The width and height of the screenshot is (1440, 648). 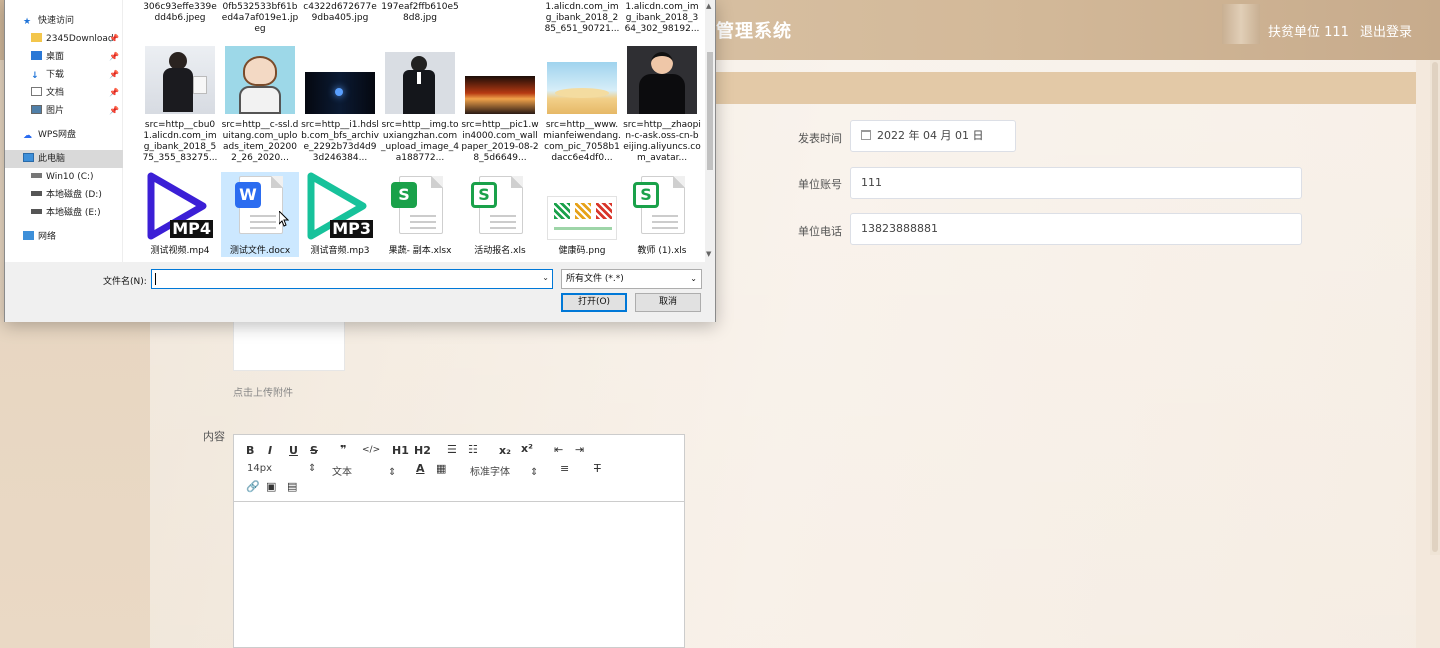 I want to click on file-name: 果蔬- 副本.xlsx, so click(x=420, y=251).